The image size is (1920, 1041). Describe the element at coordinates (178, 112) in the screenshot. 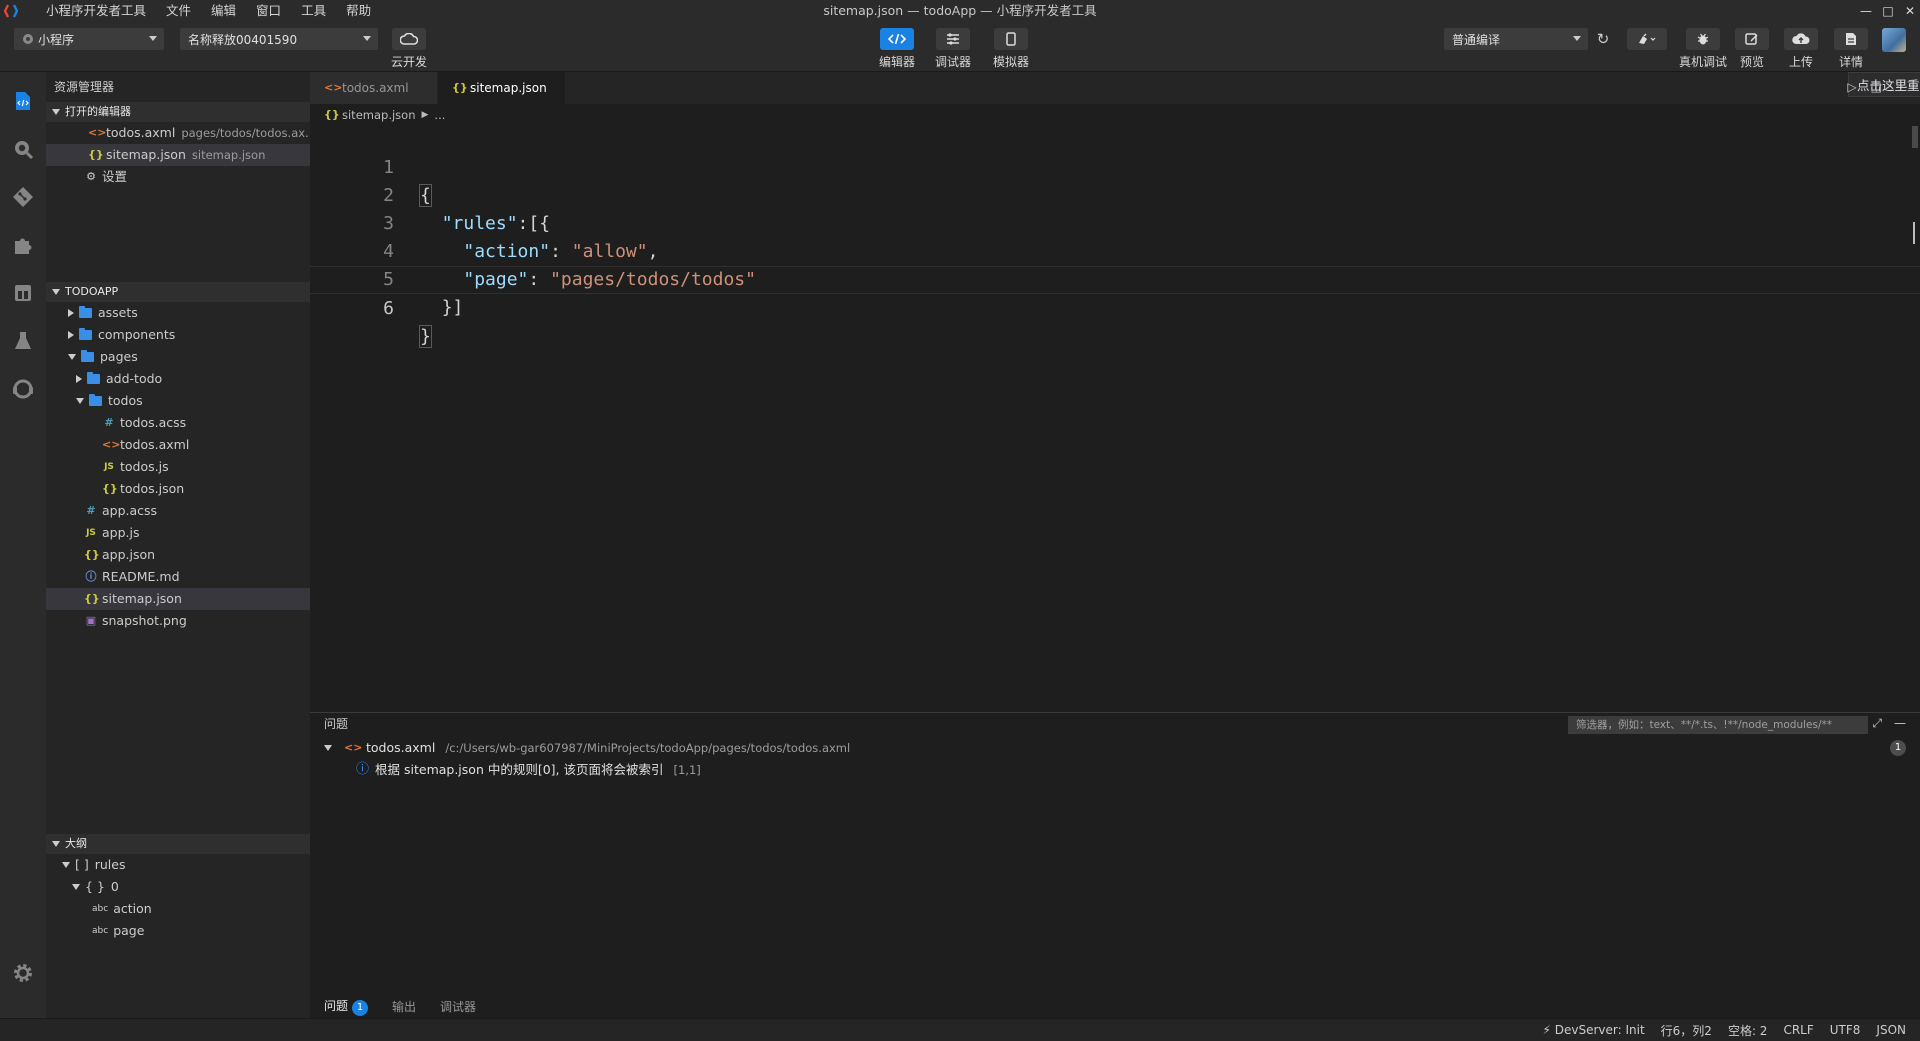

I see `open-editors-header: 打开的编辑器` at that location.